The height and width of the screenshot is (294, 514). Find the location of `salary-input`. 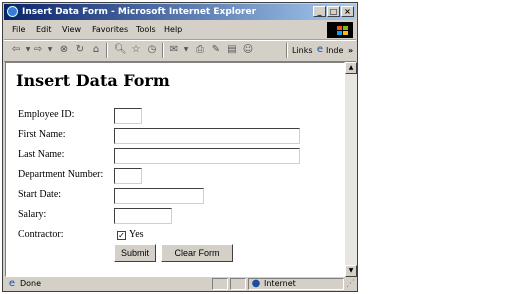

salary-input is located at coordinates (143, 216).